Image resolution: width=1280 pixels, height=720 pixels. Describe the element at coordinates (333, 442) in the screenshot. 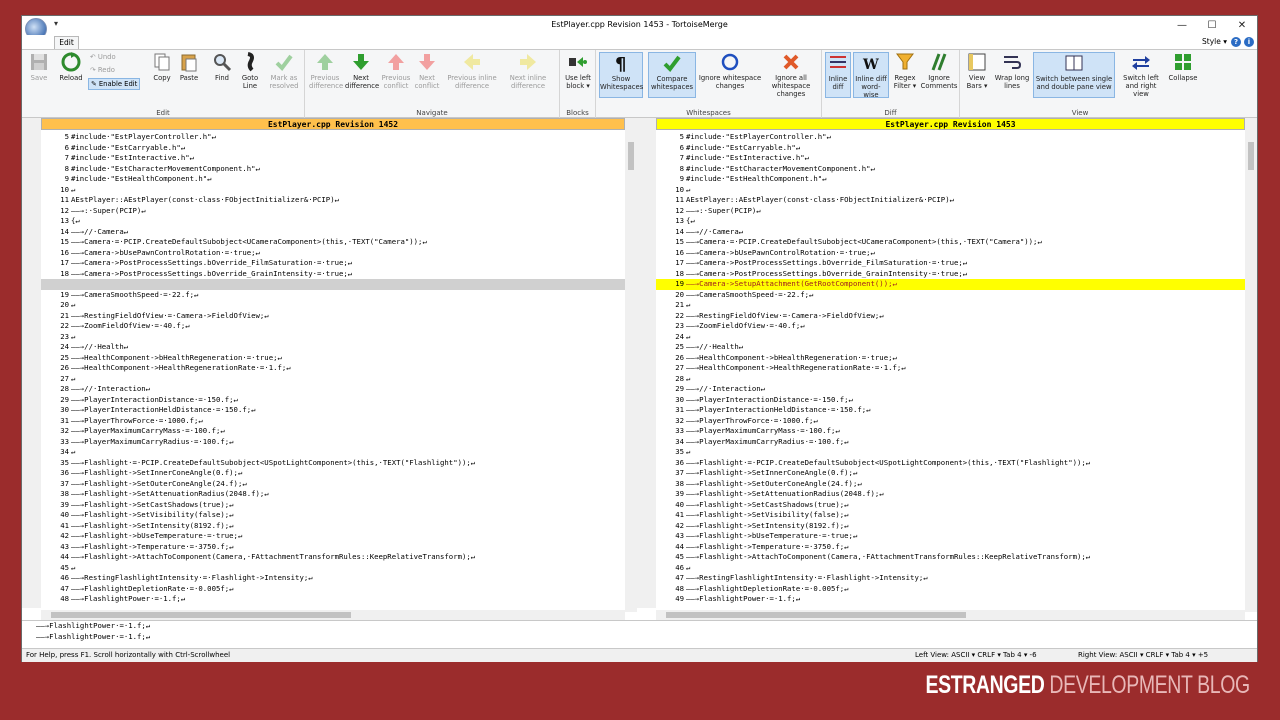

I see `code-line: 33 ——→PlayerMaximumCarryRadius·=·100.f;↵` at that location.